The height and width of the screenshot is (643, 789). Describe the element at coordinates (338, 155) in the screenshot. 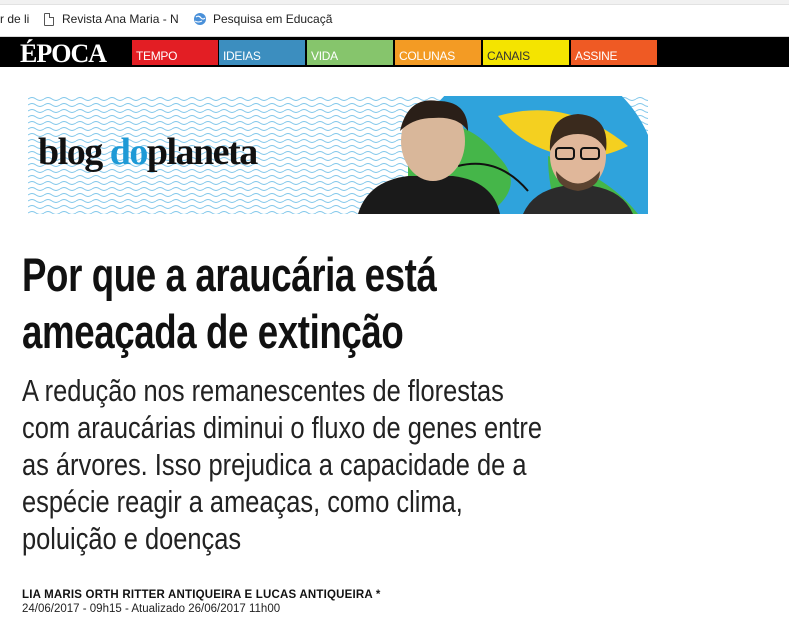

I see `blog-banner: blog doplaneta` at that location.